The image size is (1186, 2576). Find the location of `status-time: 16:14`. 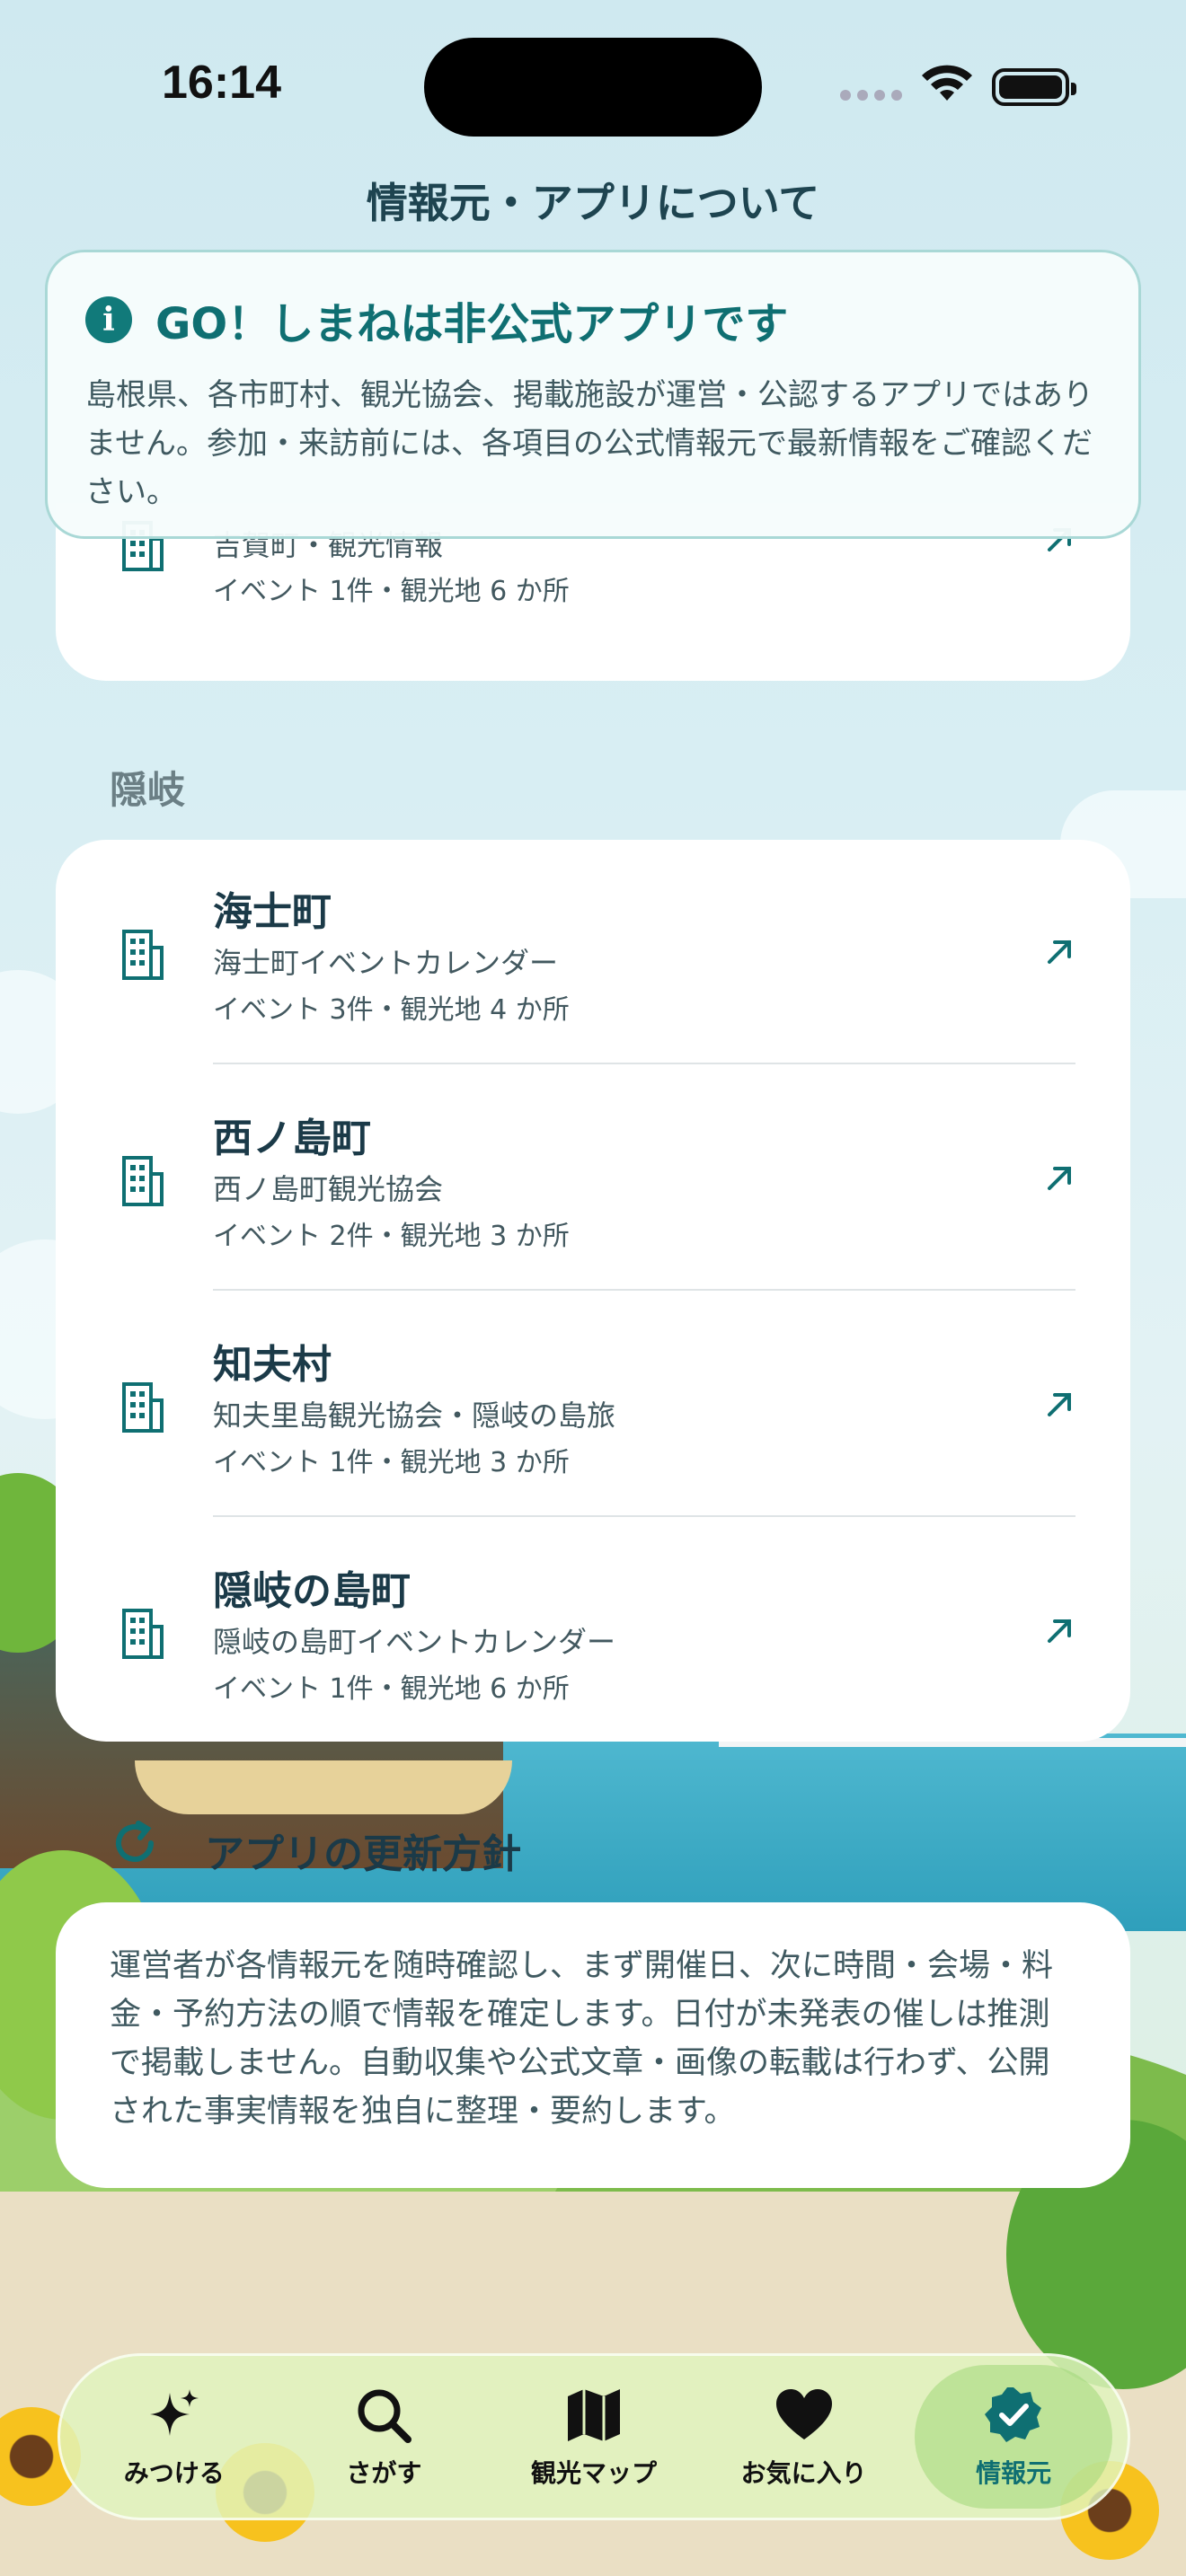

status-time: 16:14 is located at coordinates (221, 83).